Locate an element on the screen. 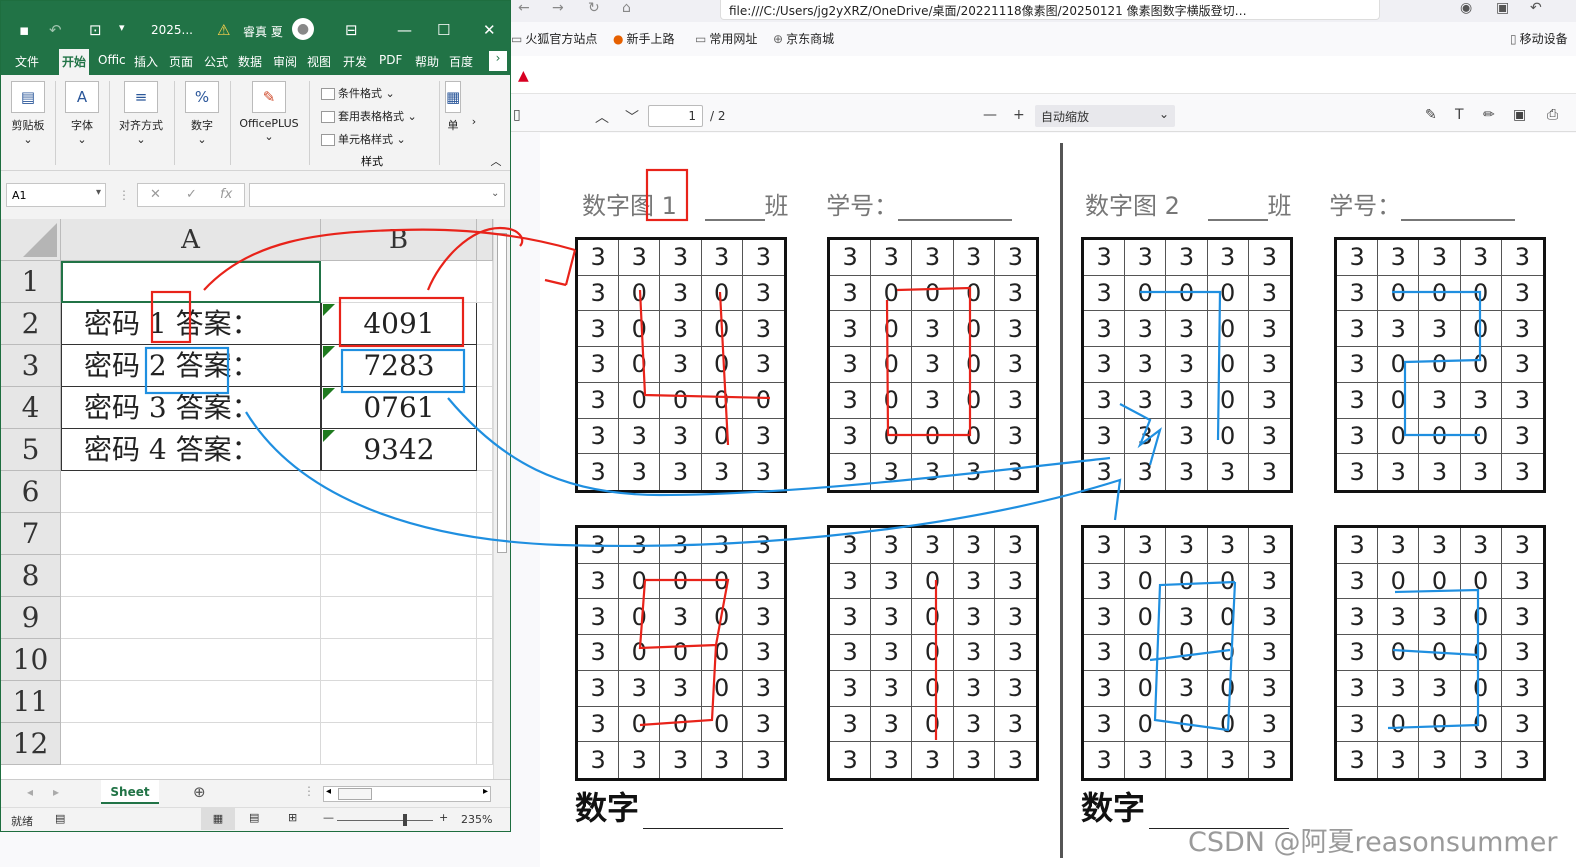 The image size is (1576, 867). bookmark-firefox: ▭ 火狐官方站点 is located at coordinates (554, 38).